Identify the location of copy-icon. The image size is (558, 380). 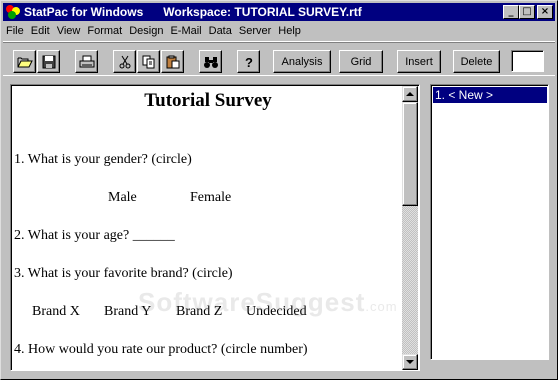
(148, 61).